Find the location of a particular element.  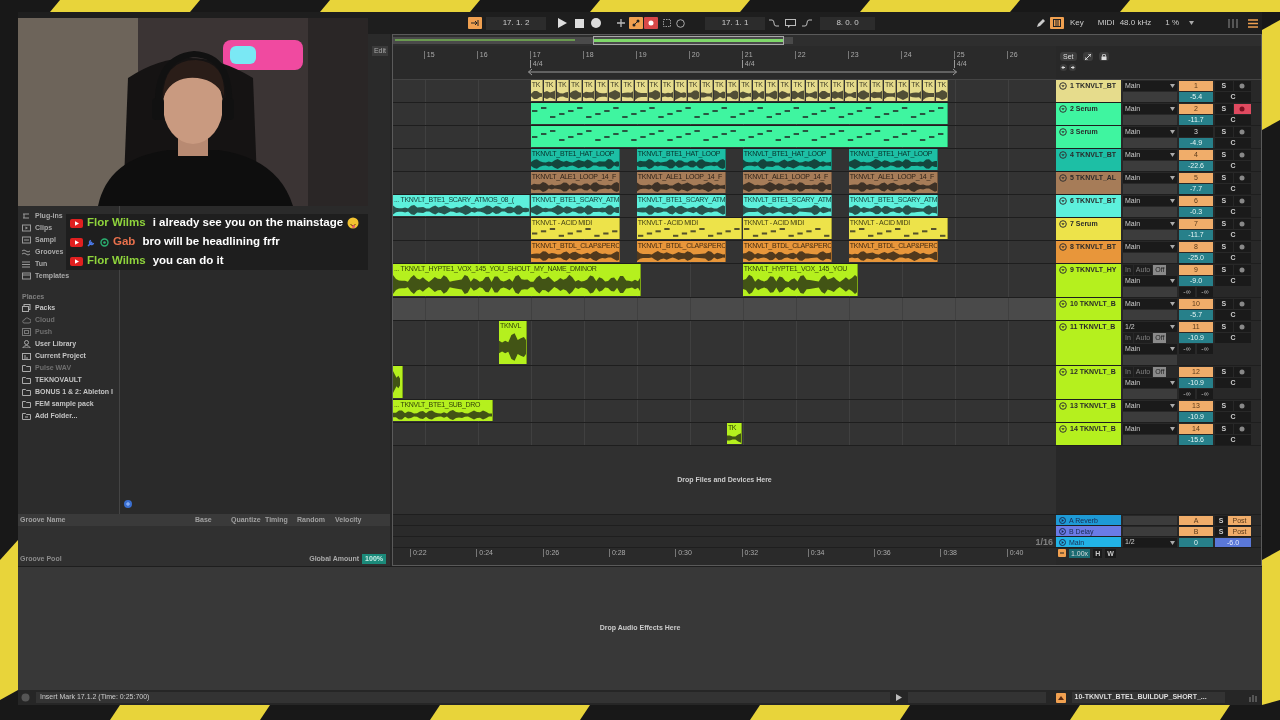

audio-clip is located at coordinates (398, 382).